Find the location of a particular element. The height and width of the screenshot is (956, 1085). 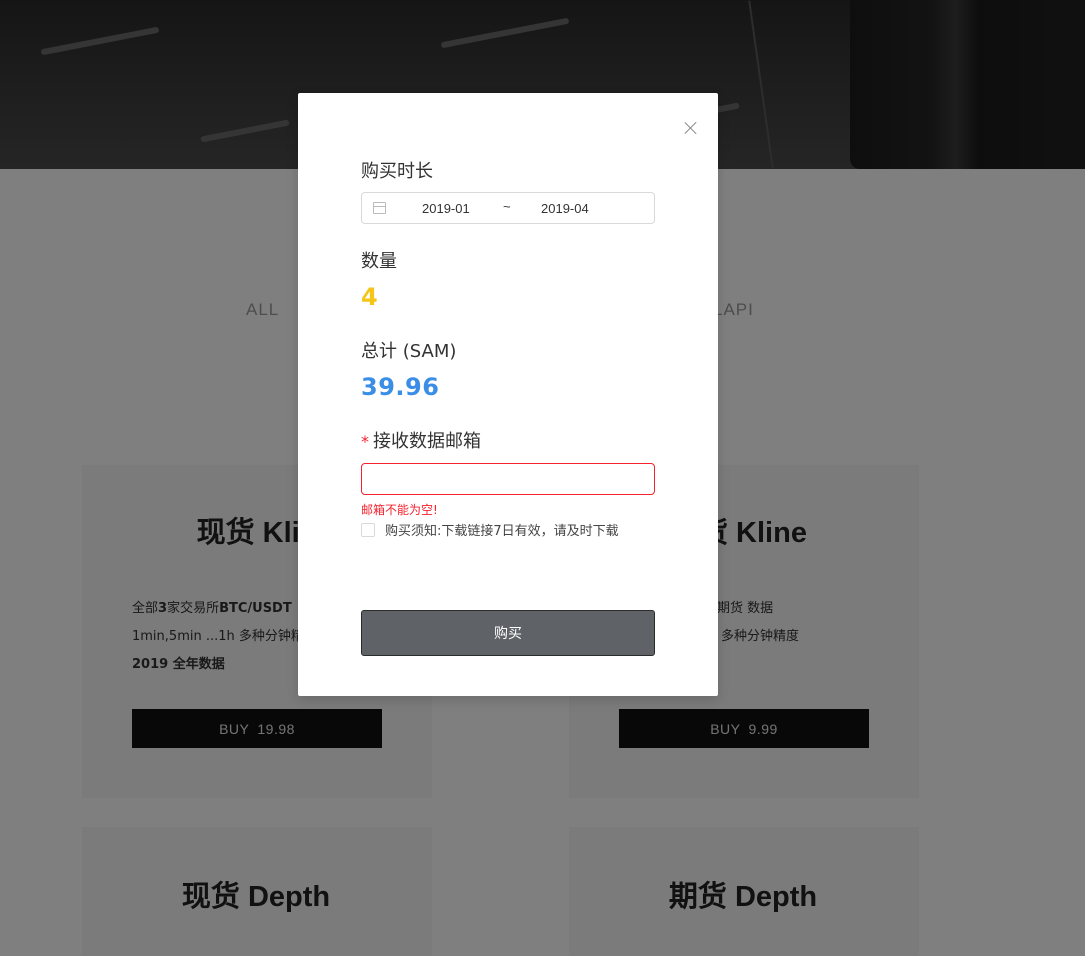

agreement-checkbox: 购买须知:下载链接7日有效，请及时下载 is located at coordinates (490, 529).